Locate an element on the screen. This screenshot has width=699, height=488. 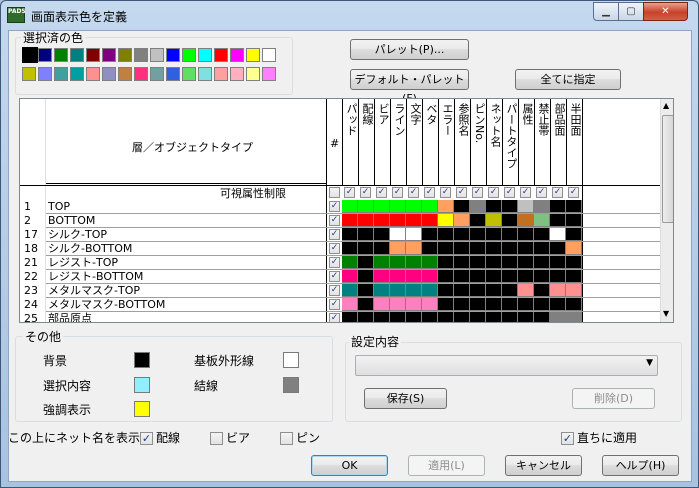
column-header: ネット名 is located at coordinates (494, 142).